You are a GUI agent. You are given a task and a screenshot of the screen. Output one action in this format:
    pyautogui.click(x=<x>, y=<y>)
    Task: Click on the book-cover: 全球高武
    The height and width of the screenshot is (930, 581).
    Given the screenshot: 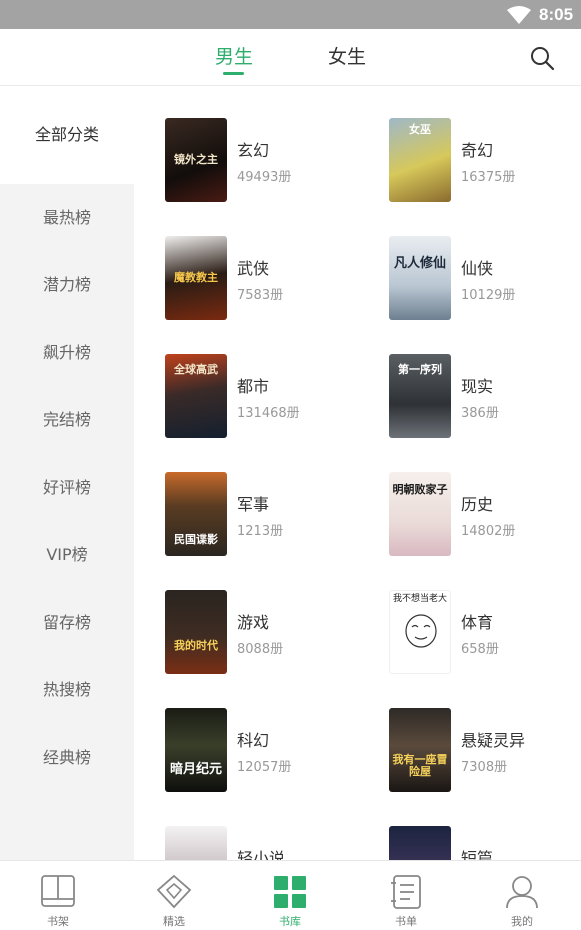 What is the action you would take?
    pyautogui.click(x=196, y=396)
    